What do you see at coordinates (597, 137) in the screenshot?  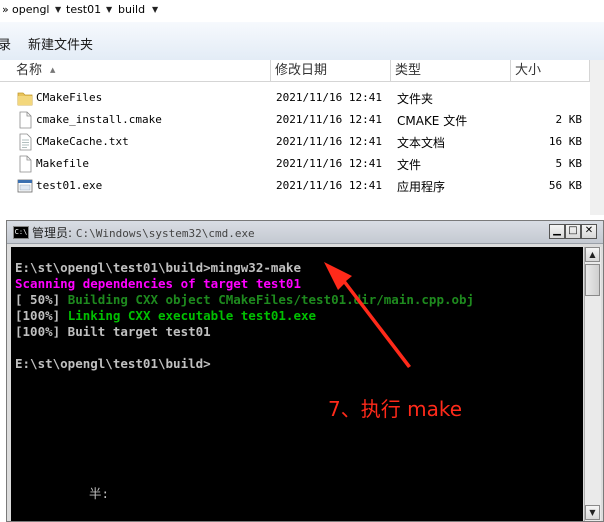 I see `scrollbar` at bounding box center [597, 137].